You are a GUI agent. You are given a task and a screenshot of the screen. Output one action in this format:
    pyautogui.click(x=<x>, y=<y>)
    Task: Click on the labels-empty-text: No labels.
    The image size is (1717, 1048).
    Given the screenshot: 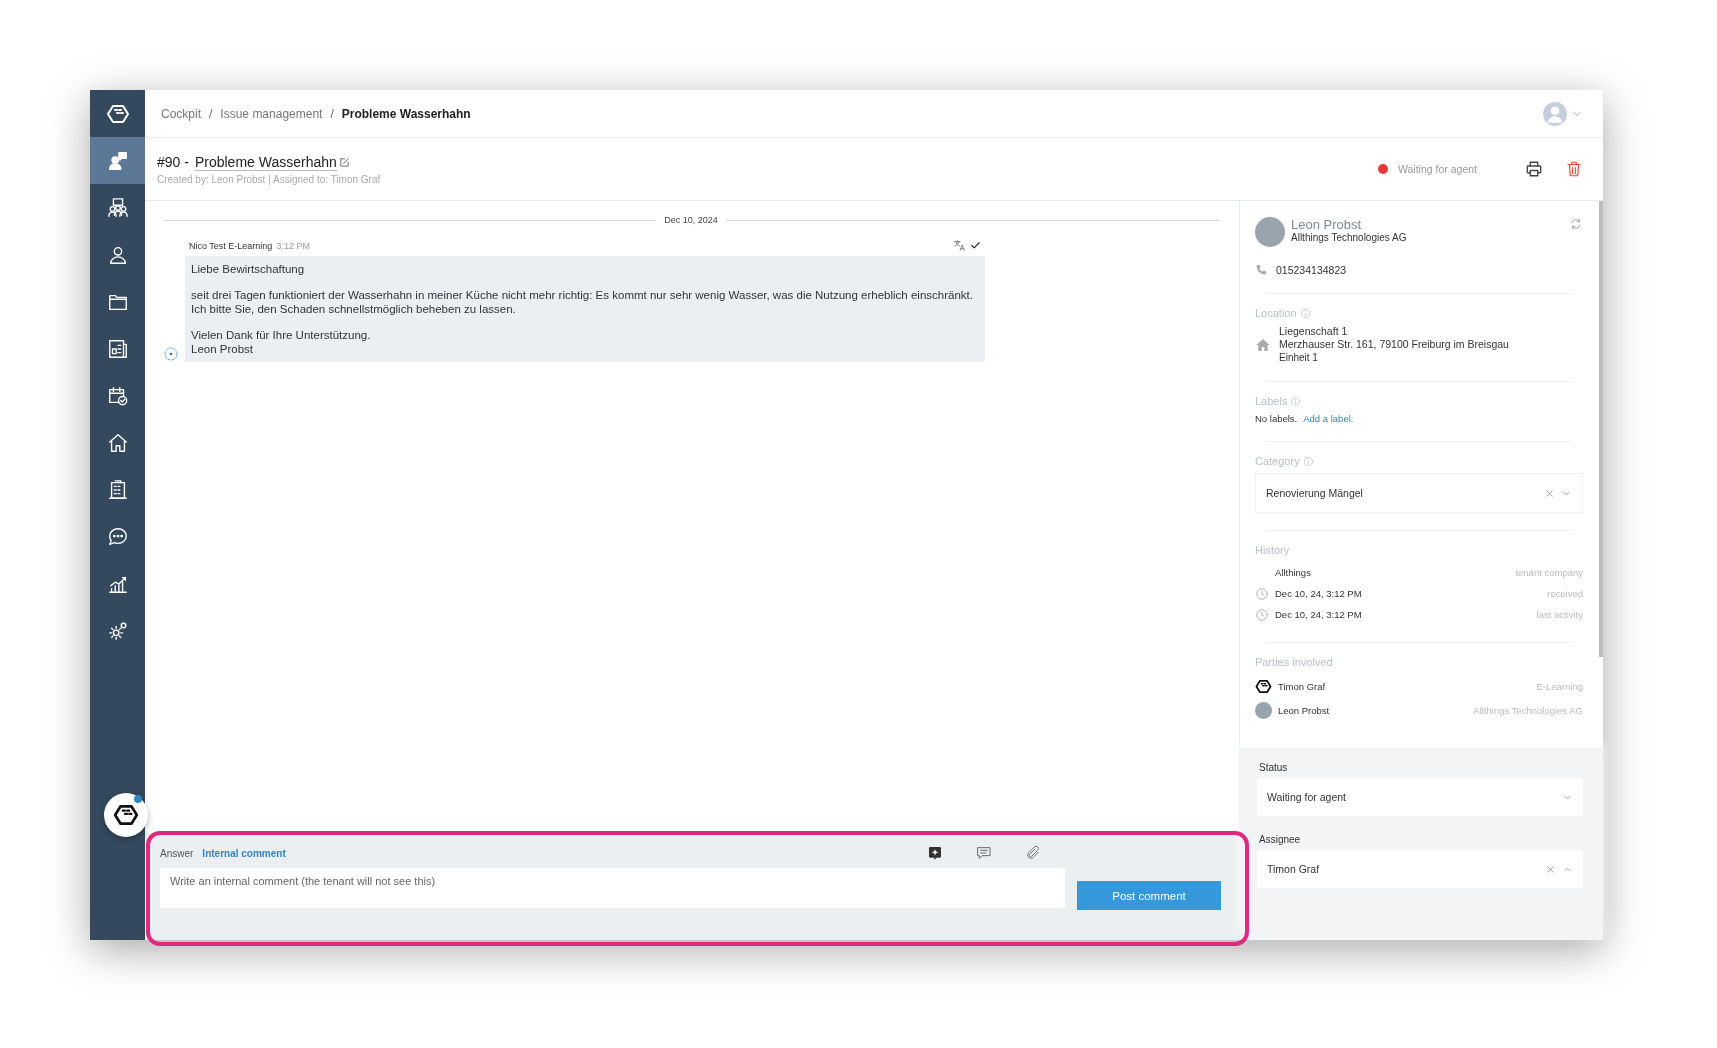 What is the action you would take?
    pyautogui.click(x=1276, y=418)
    